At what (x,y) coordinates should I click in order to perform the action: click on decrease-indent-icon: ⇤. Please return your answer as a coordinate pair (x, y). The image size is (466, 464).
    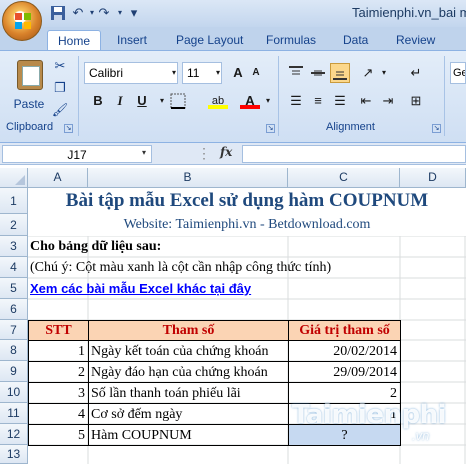
    Looking at the image, I should click on (366, 101).